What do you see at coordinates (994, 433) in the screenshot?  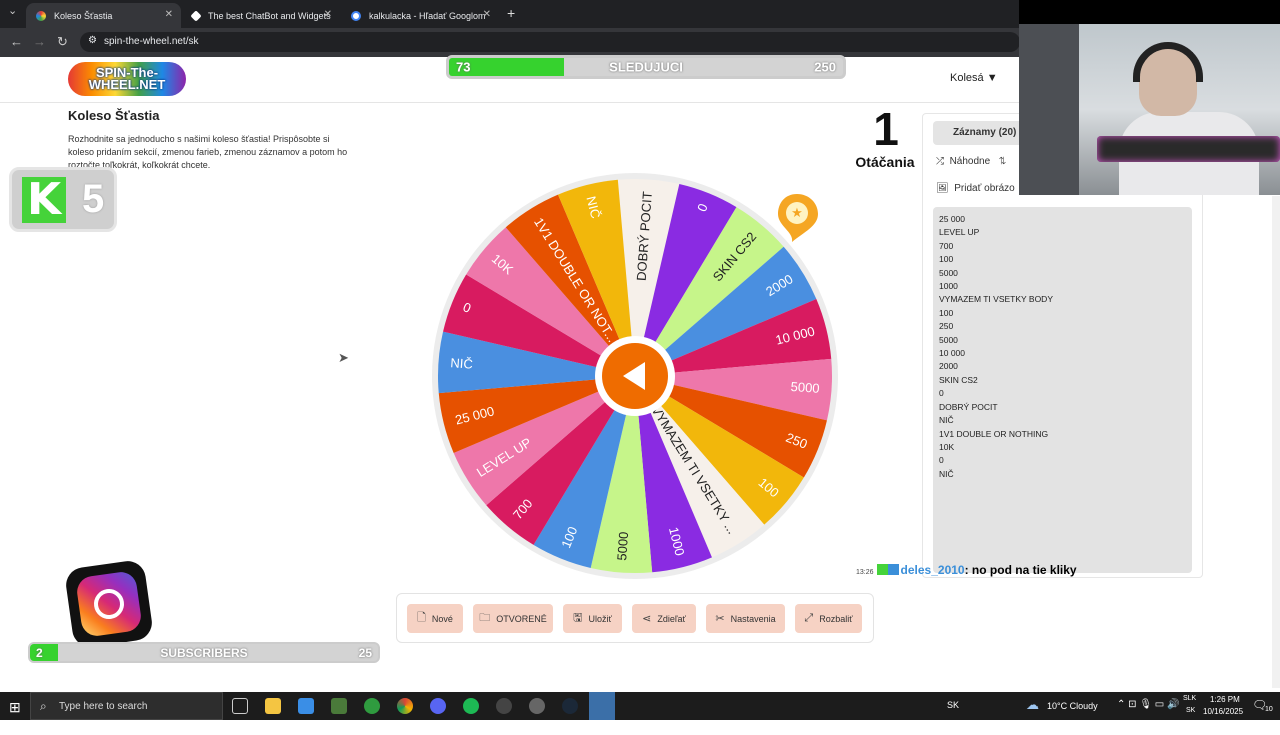 I see `entry-line: 1V1 DOUBLE OR NOTHING` at bounding box center [994, 433].